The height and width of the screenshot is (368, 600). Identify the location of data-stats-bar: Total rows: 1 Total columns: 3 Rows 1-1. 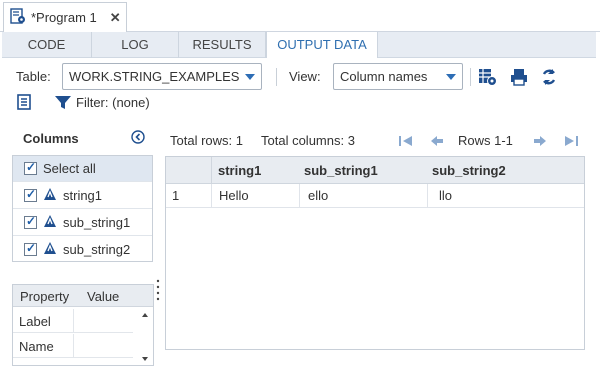
(380, 143).